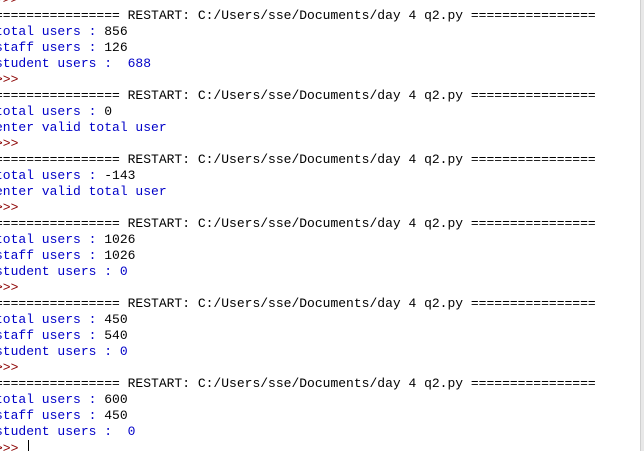  What do you see at coordinates (298, 336) in the screenshot?
I see `output-line: staff users : 540` at bounding box center [298, 336].